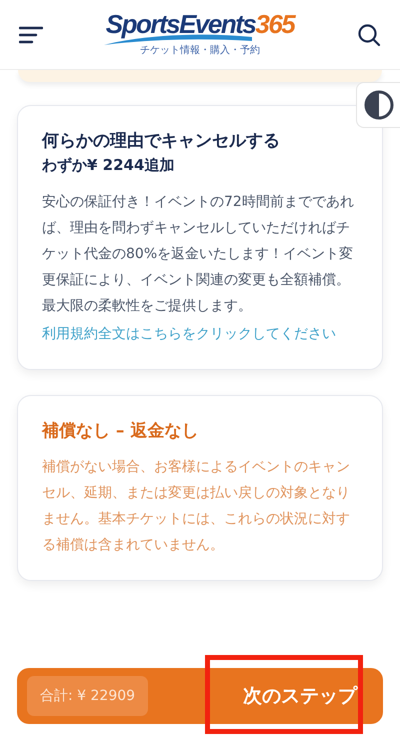 Image resolution: width=400 pixels, height=749 pixels. What do you see at coordinates (201, 333) in the screenshot?
I see `terms-link: 利用規約全文はこちらをクリックしてください` at bounding box center [201, 333].